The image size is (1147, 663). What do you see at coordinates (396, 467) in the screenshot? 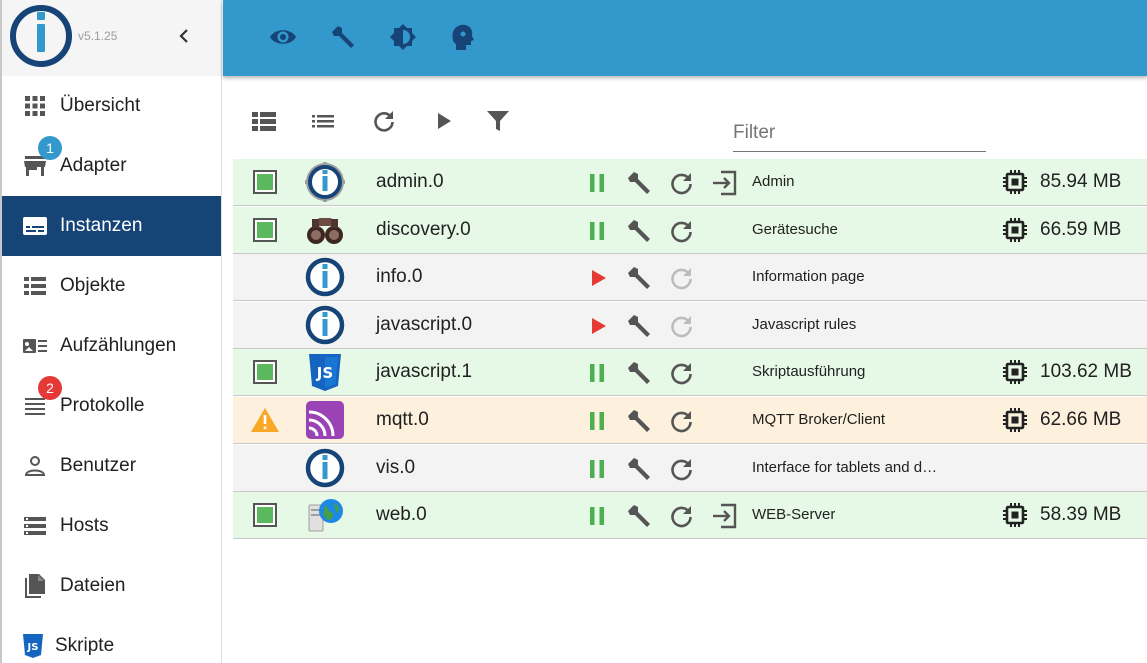
I see `instance-name: vis.0` at bounding box center [396, 467].